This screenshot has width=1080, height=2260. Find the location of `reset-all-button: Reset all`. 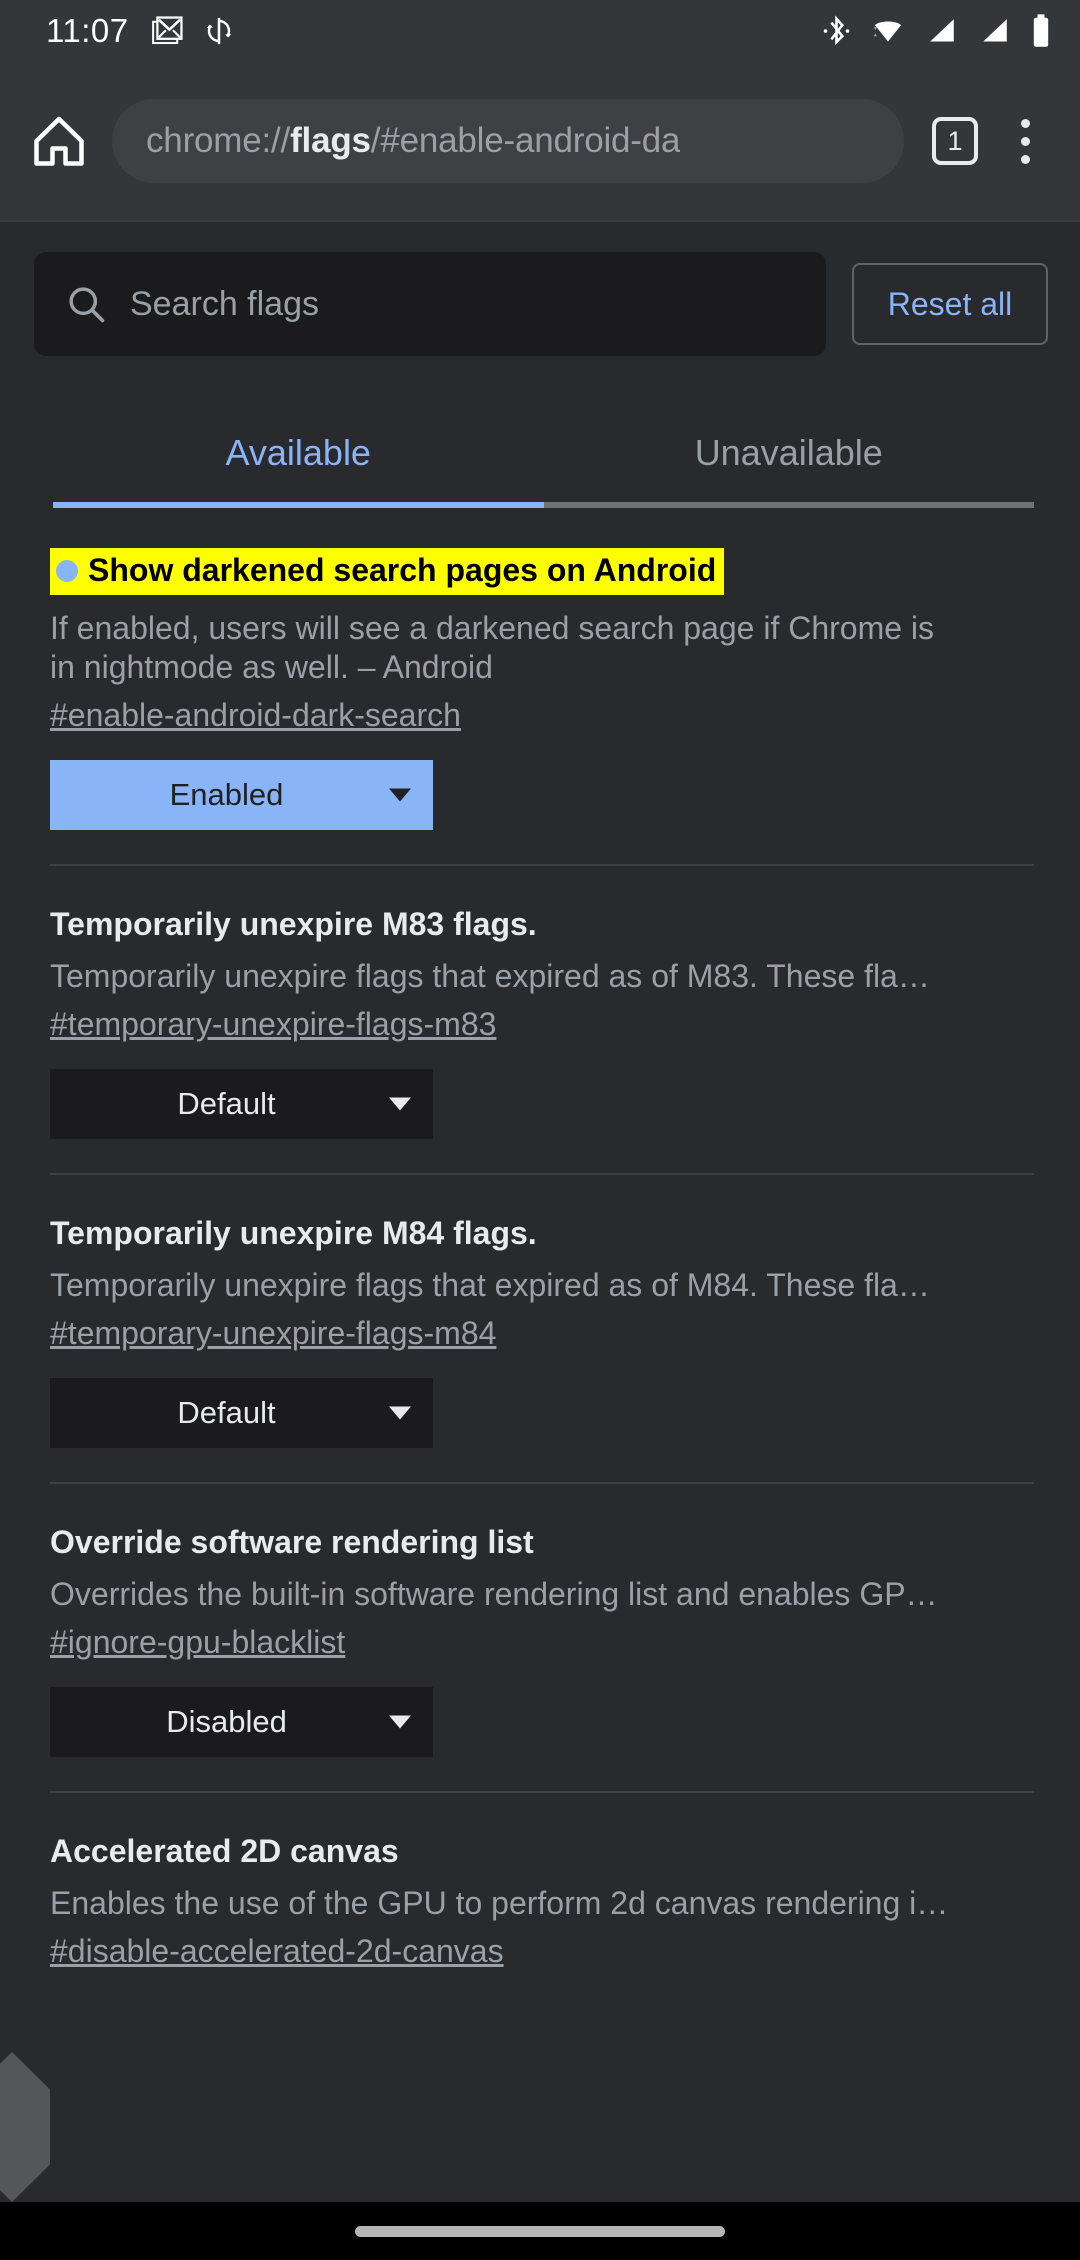

reset-all-button: Reset all is located at coordinates (950, 304).